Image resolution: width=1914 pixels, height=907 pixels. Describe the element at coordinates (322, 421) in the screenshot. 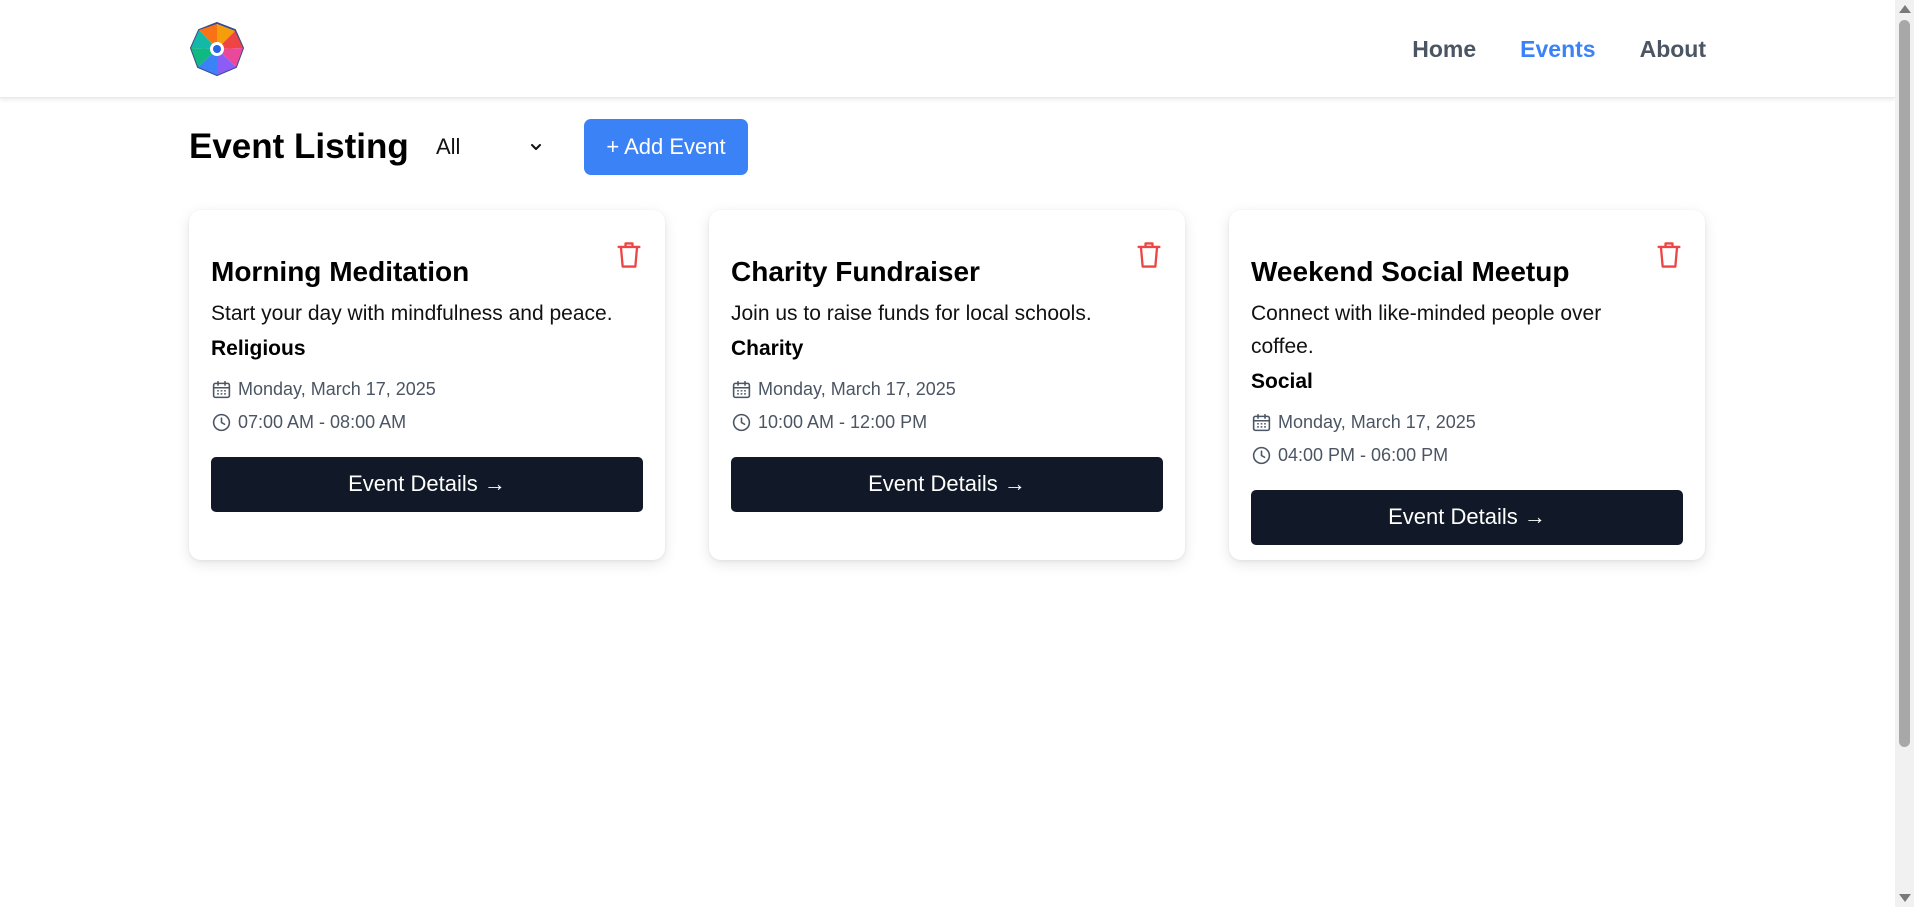

I see `event-time: 07:00 AM - 08:00 AM` at that location.